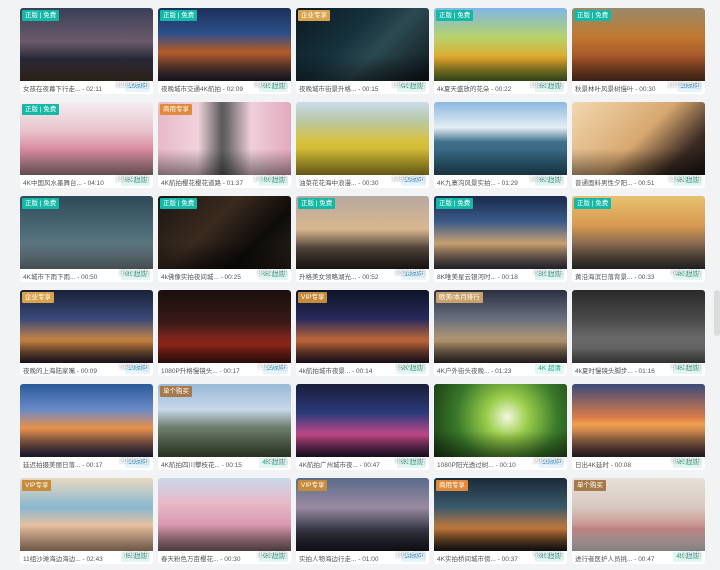  What do you see at coordinates (345, 558) in the screenshot?
I see `video-title: 实拍人物海边行走... - 01:00` at bounding box center [345, 558].